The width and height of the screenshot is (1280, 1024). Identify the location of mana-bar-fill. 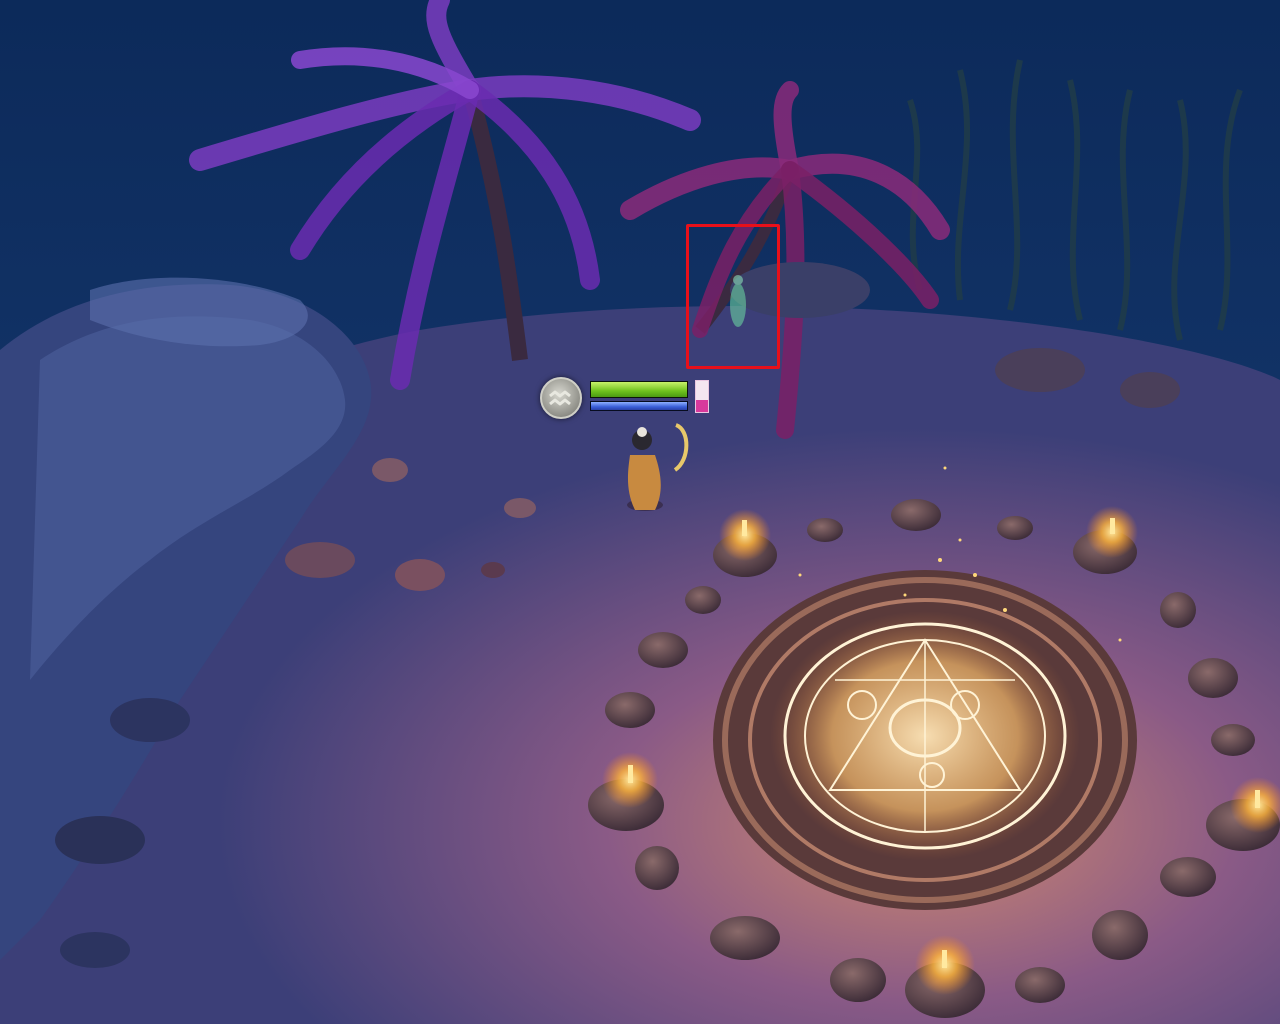
(639, 406).